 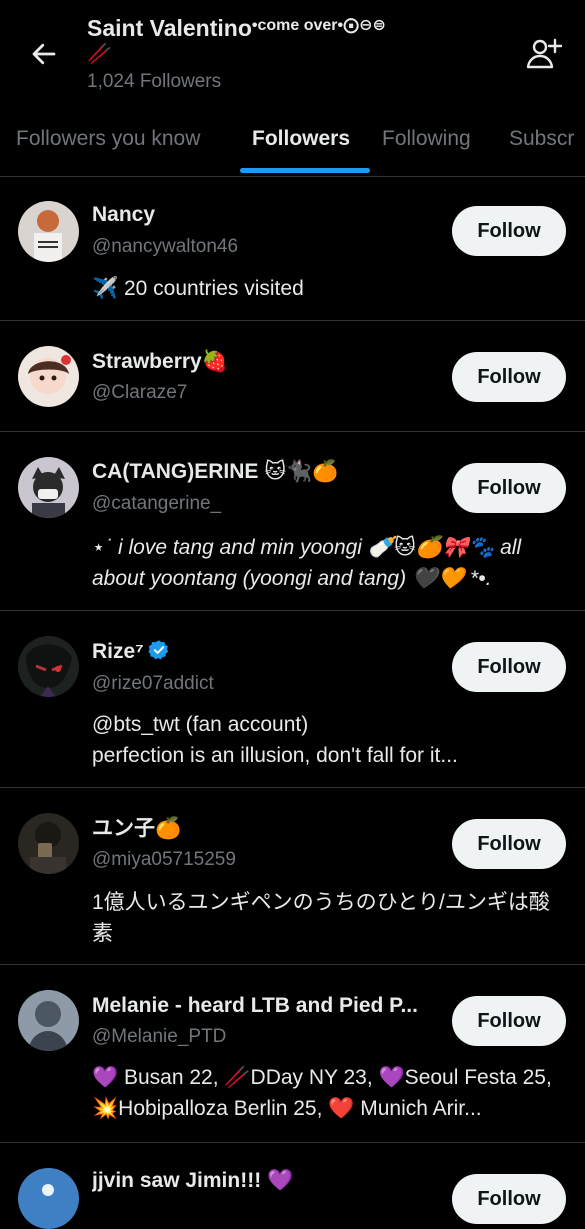 What do you see at coordinates (158, 650) in the screenshot?
I see `verified-badge-icon` at bounding box center [158, 650].